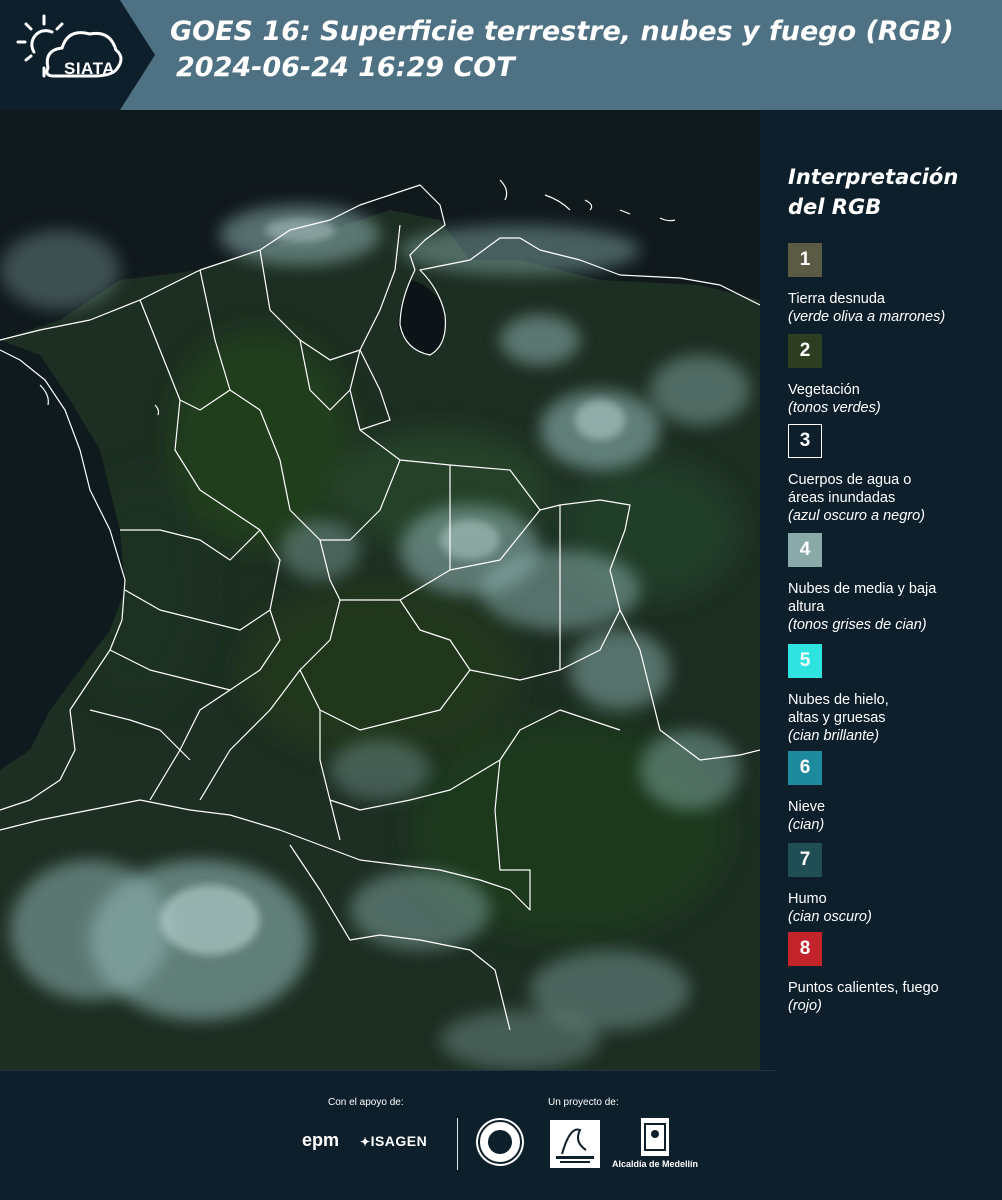 The width and height of the screenshot is (1002, 1200). I want to click on legend-number: 1, so click(805, 259).